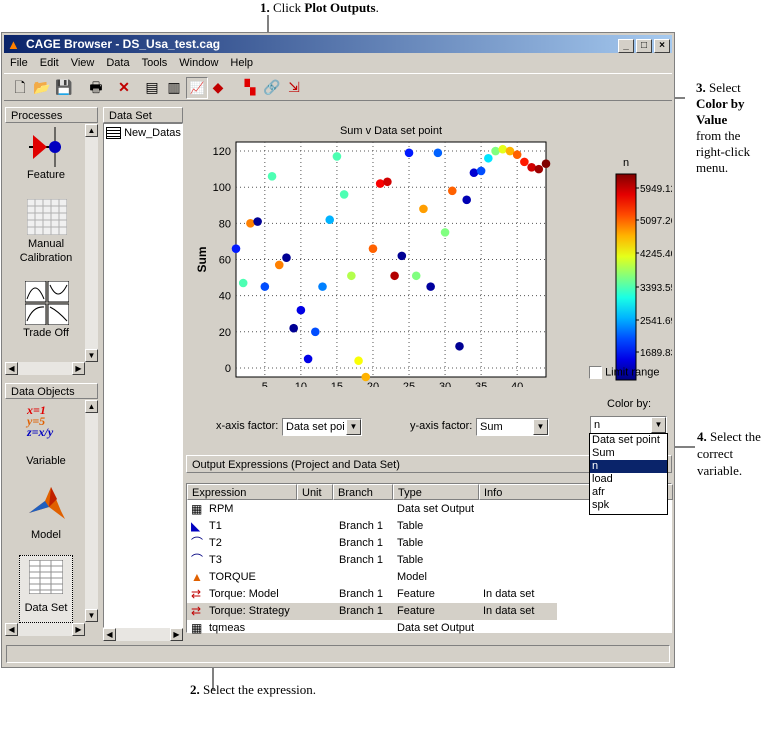 The height and width of the screenshot is (737, 765). Describe the element at coordinates (225, 333) in the screenshot. I see `y-tick-label: 20` at that location.